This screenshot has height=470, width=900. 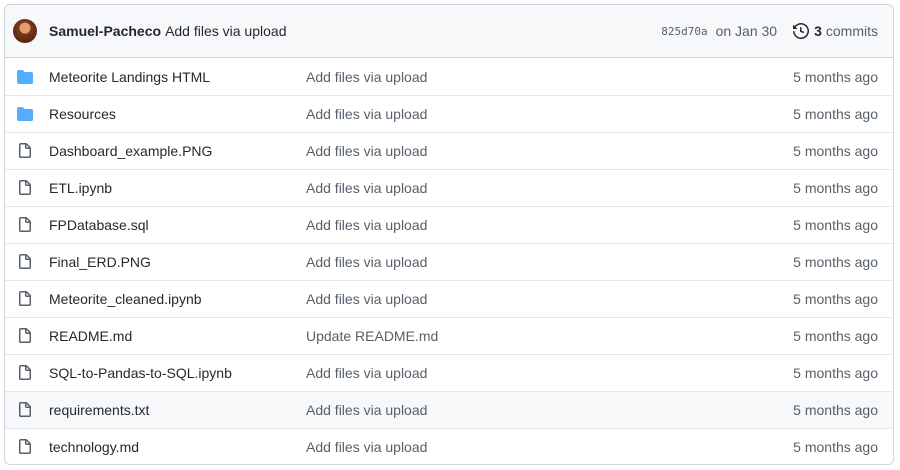 I want to click on commit-label: commits, so click(x=851, y=31).